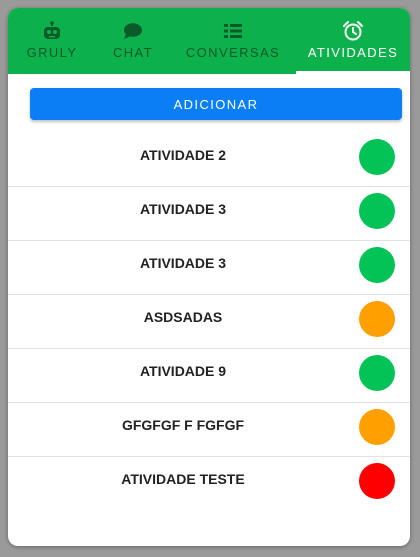 The height and width of the screenshot is (557, 420). Describe the element at coordinates (183, 155) in the screenshot. I see `activity-title: ATIVIDADE 2` at that location.